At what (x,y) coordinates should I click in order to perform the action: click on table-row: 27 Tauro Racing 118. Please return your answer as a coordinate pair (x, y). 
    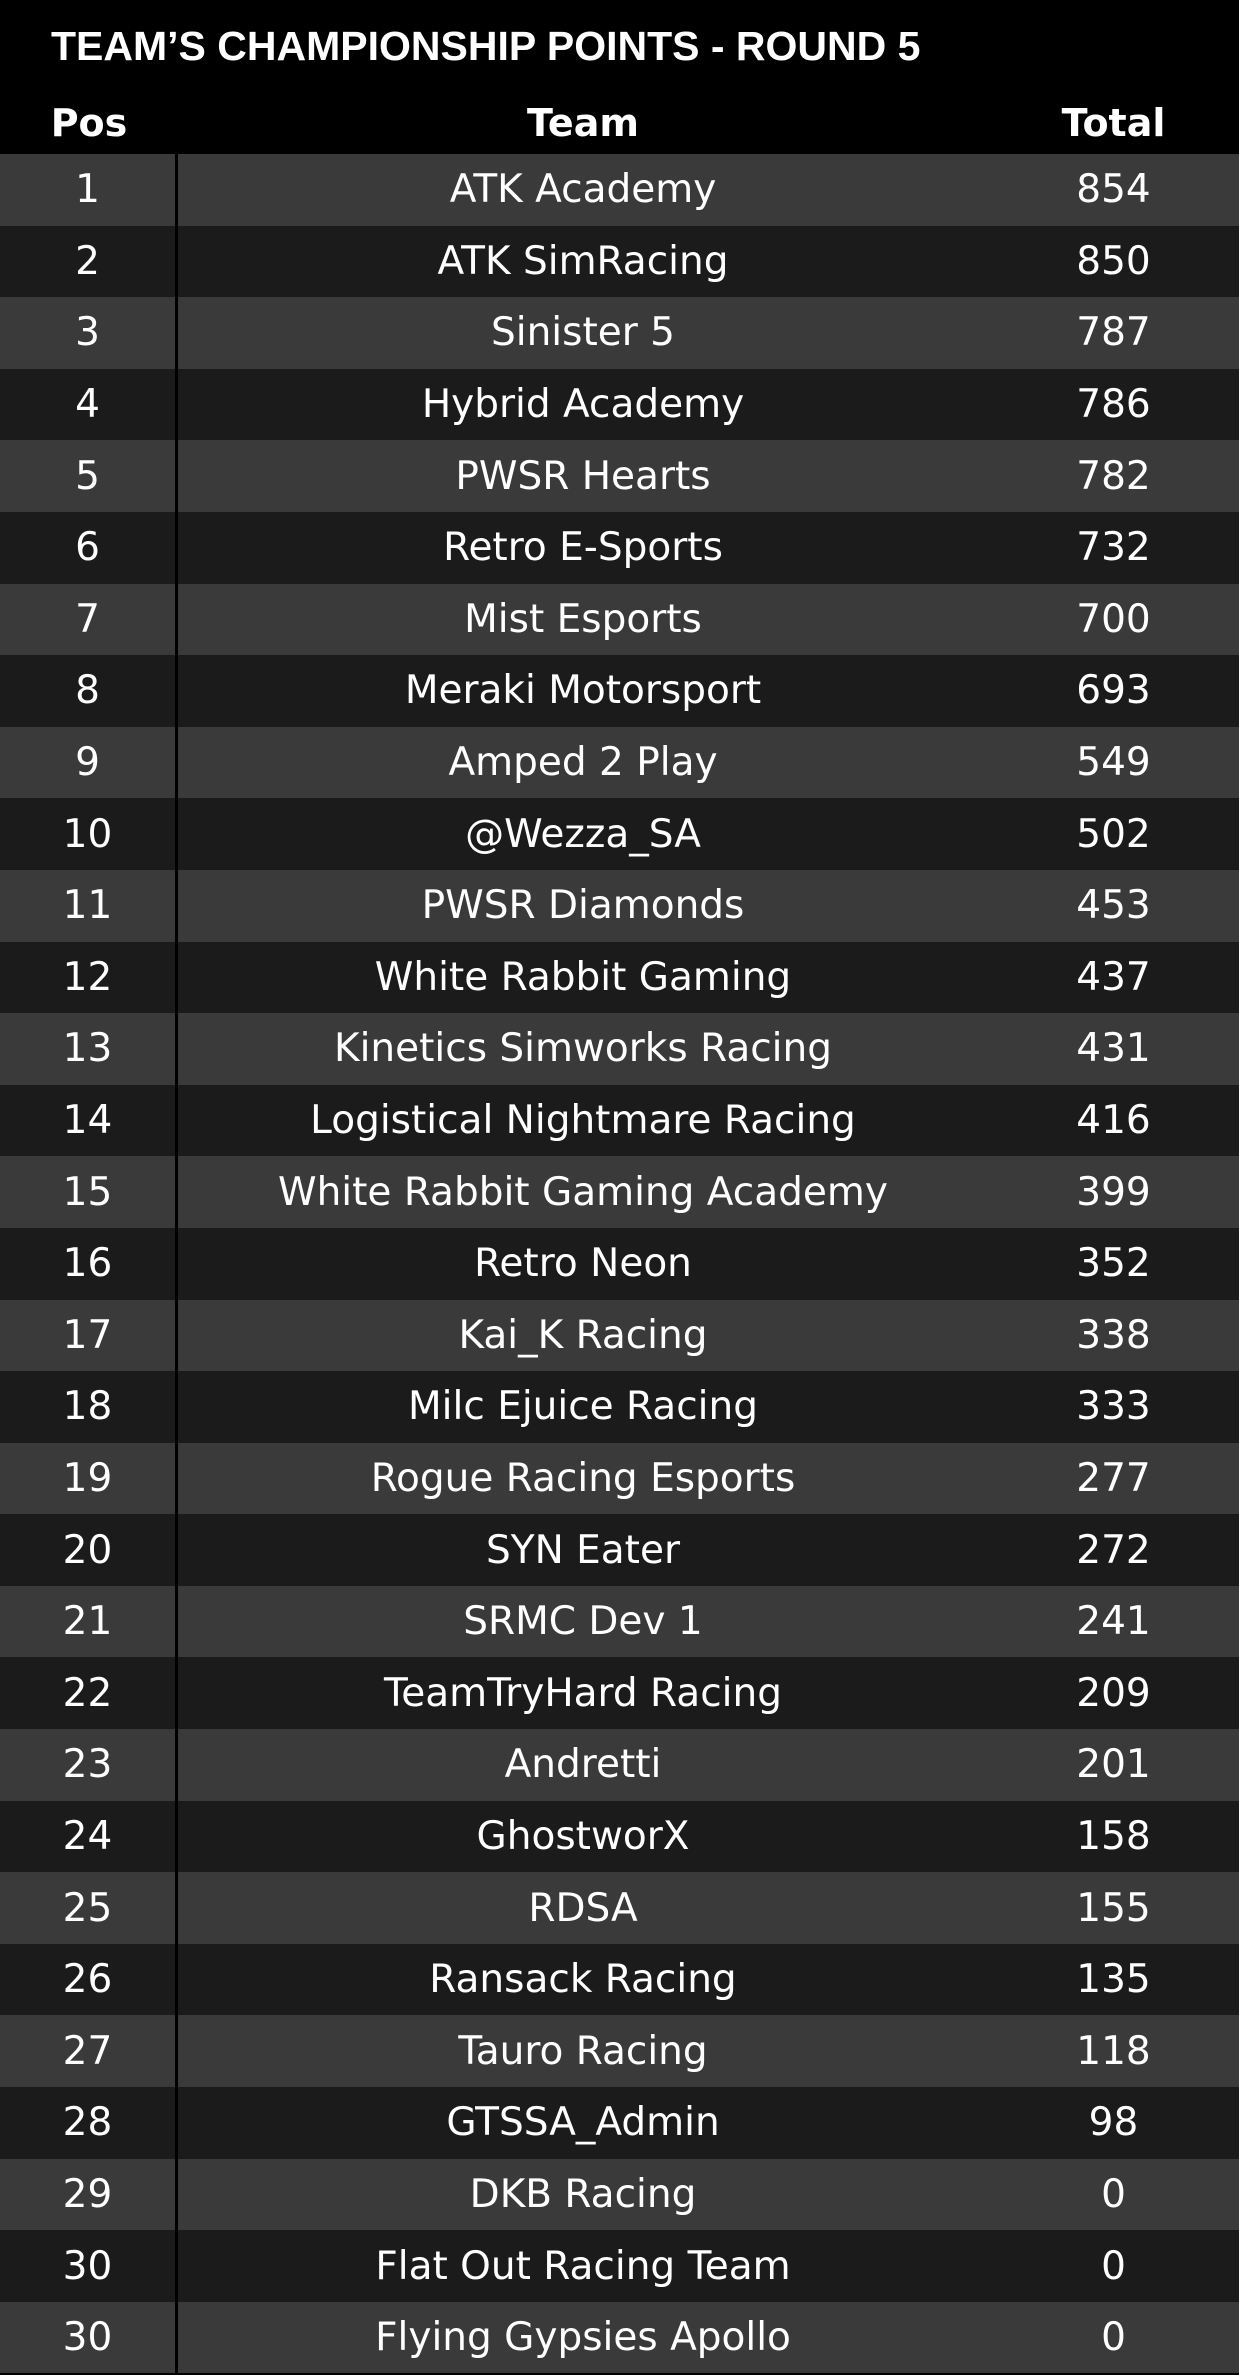
    Looking at the image, I should click on (619, 2051).